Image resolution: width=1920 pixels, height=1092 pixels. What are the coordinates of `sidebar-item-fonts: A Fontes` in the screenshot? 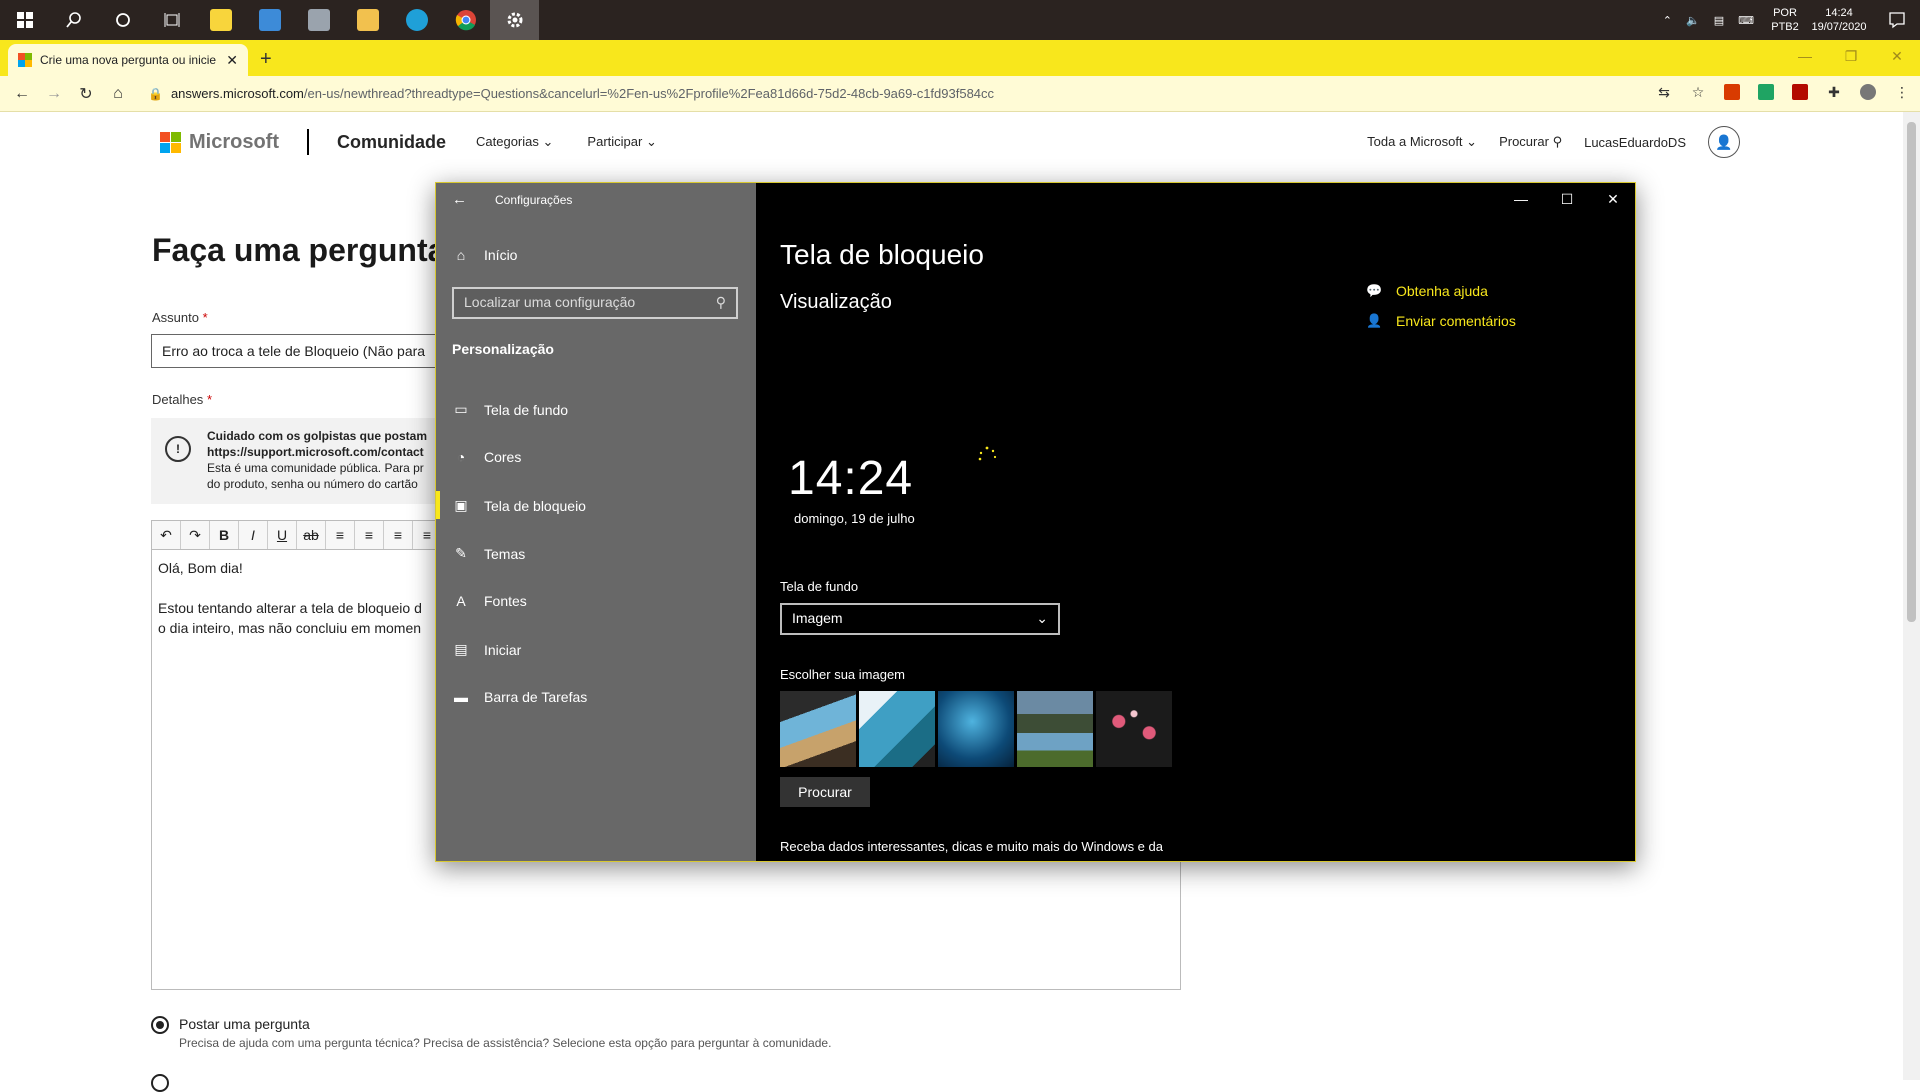 It's located at (489, 601).